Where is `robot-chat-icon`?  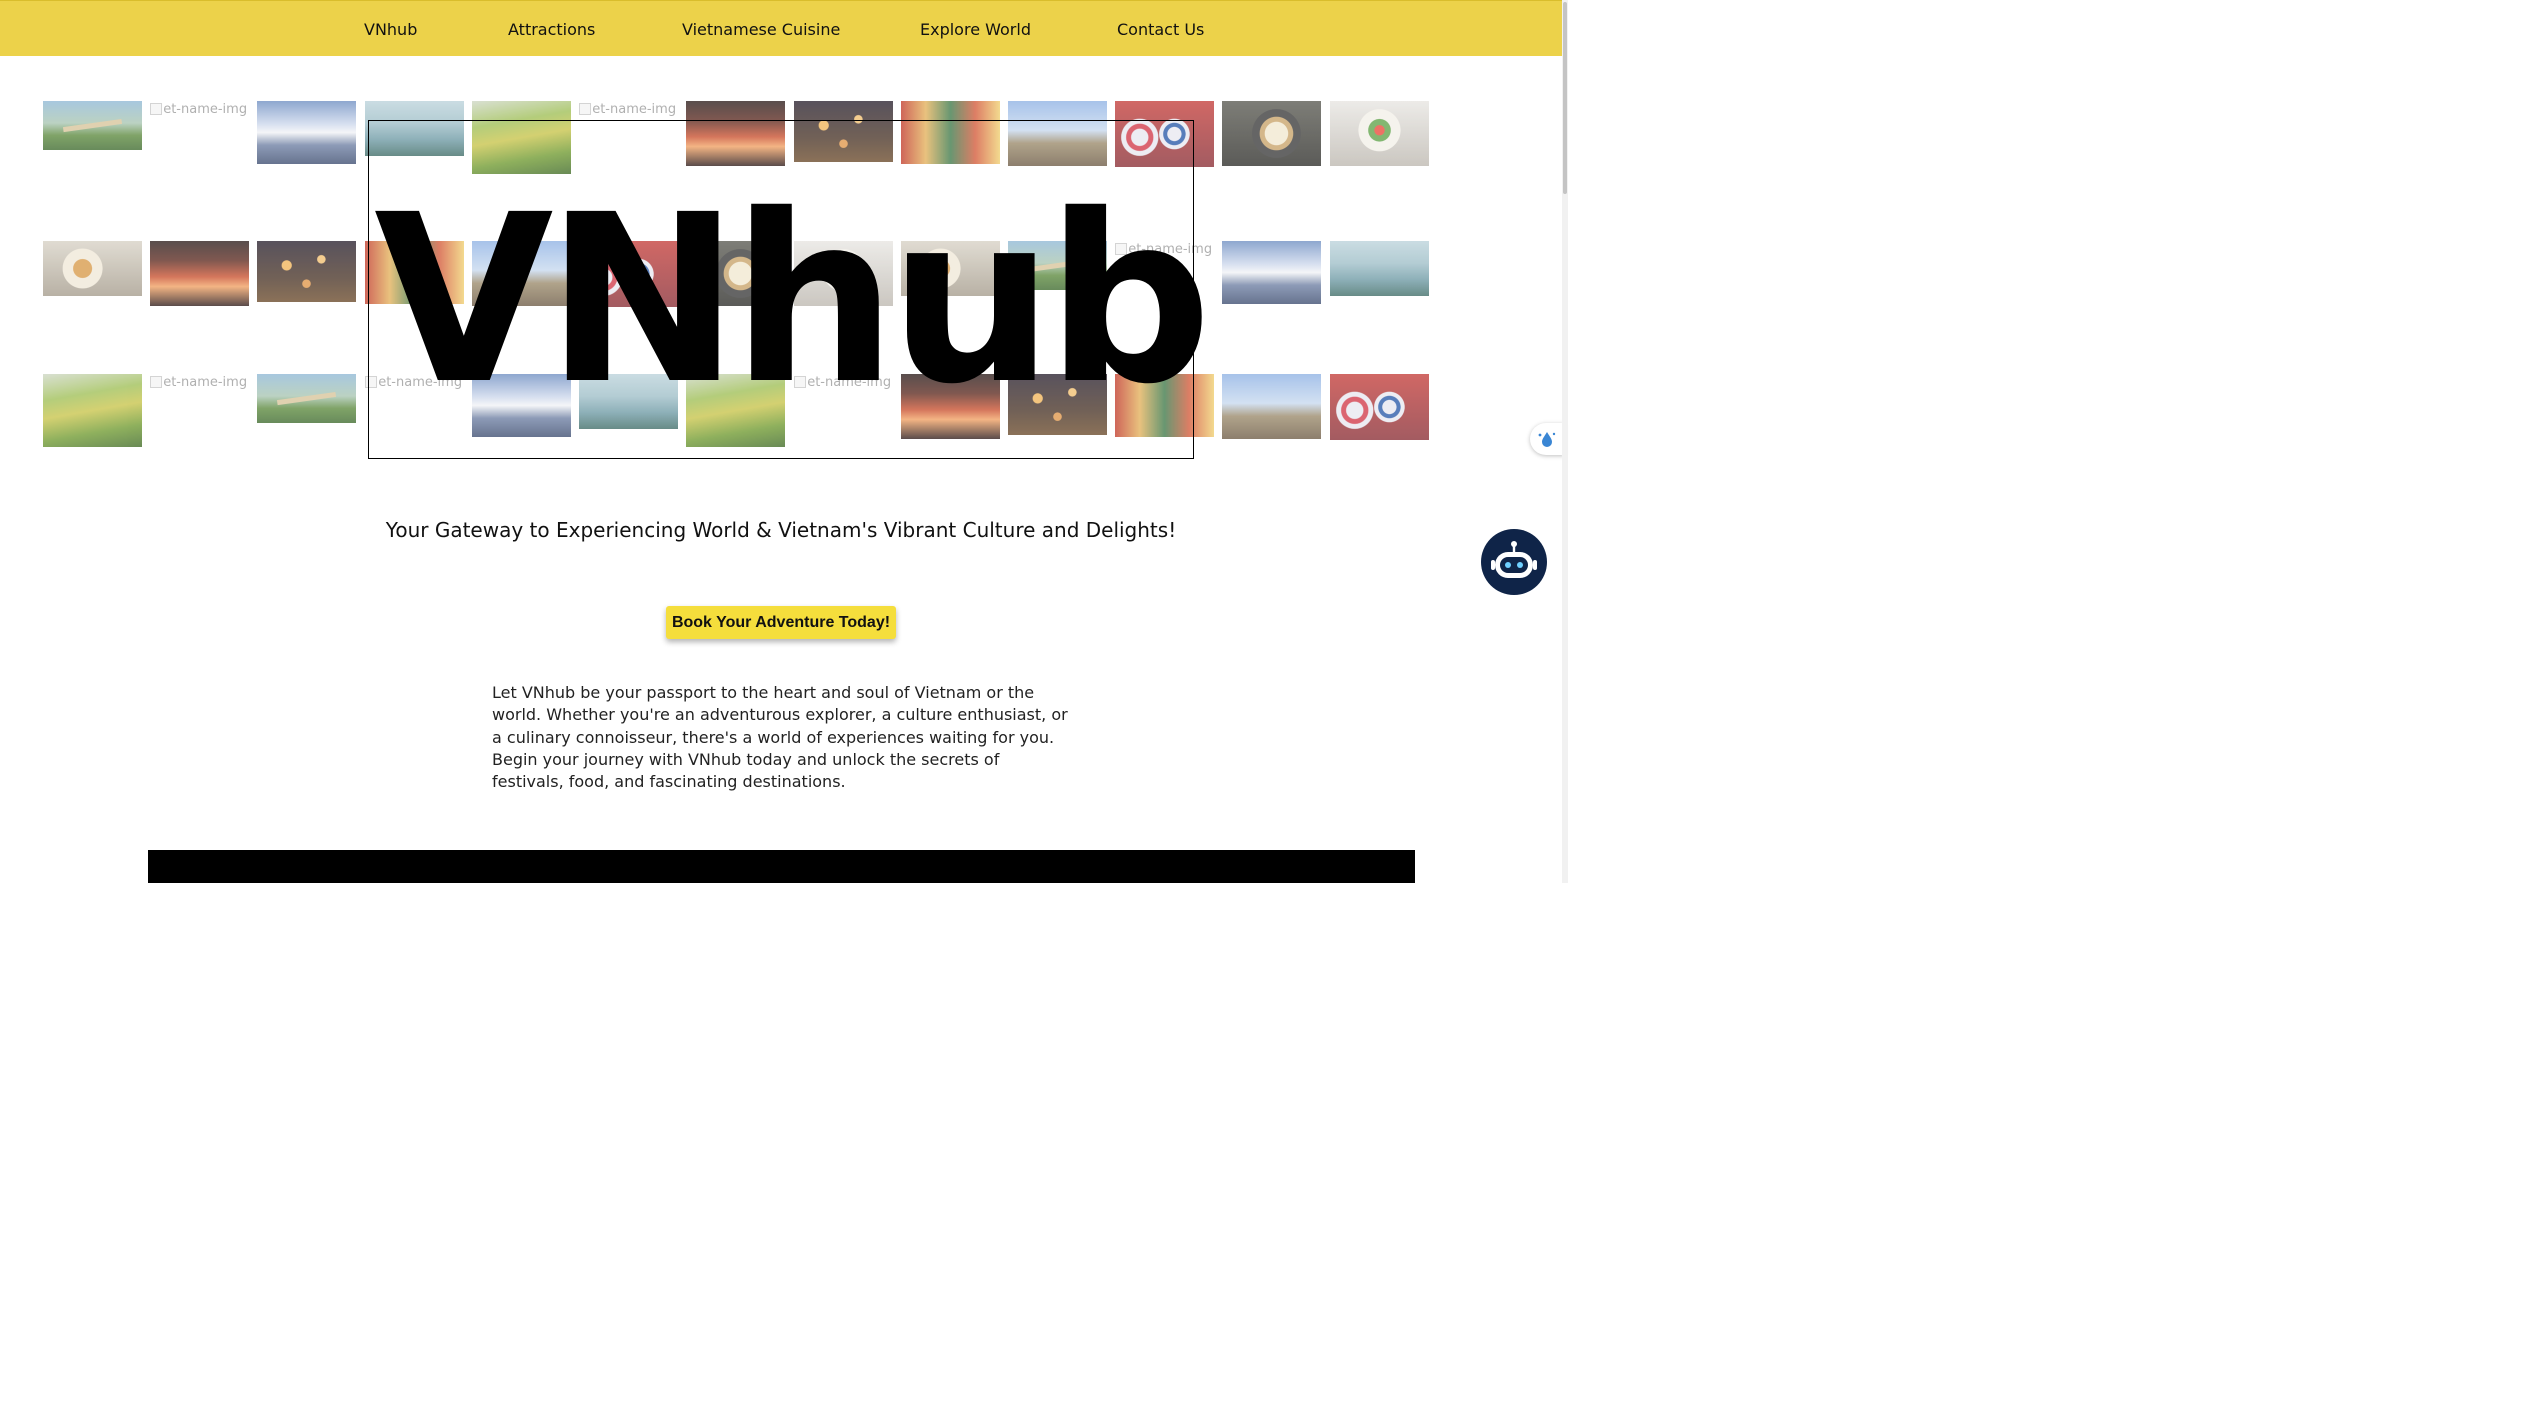
robot-chat-icon is located at coordinates (1514, 559).